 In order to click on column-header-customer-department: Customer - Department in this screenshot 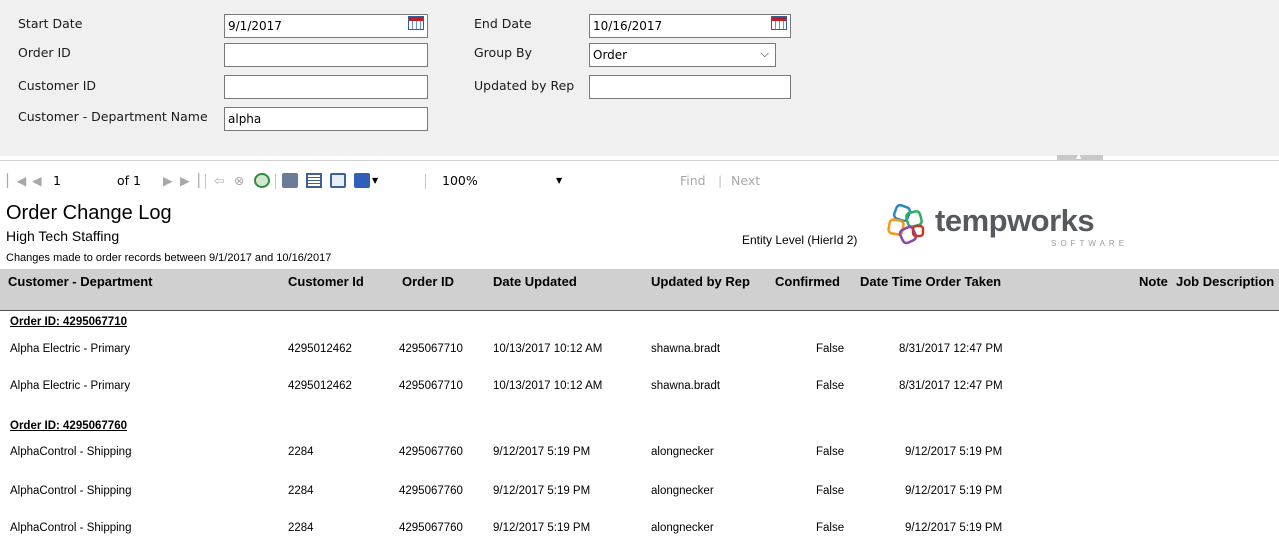, I will do `click(80, 281)`.